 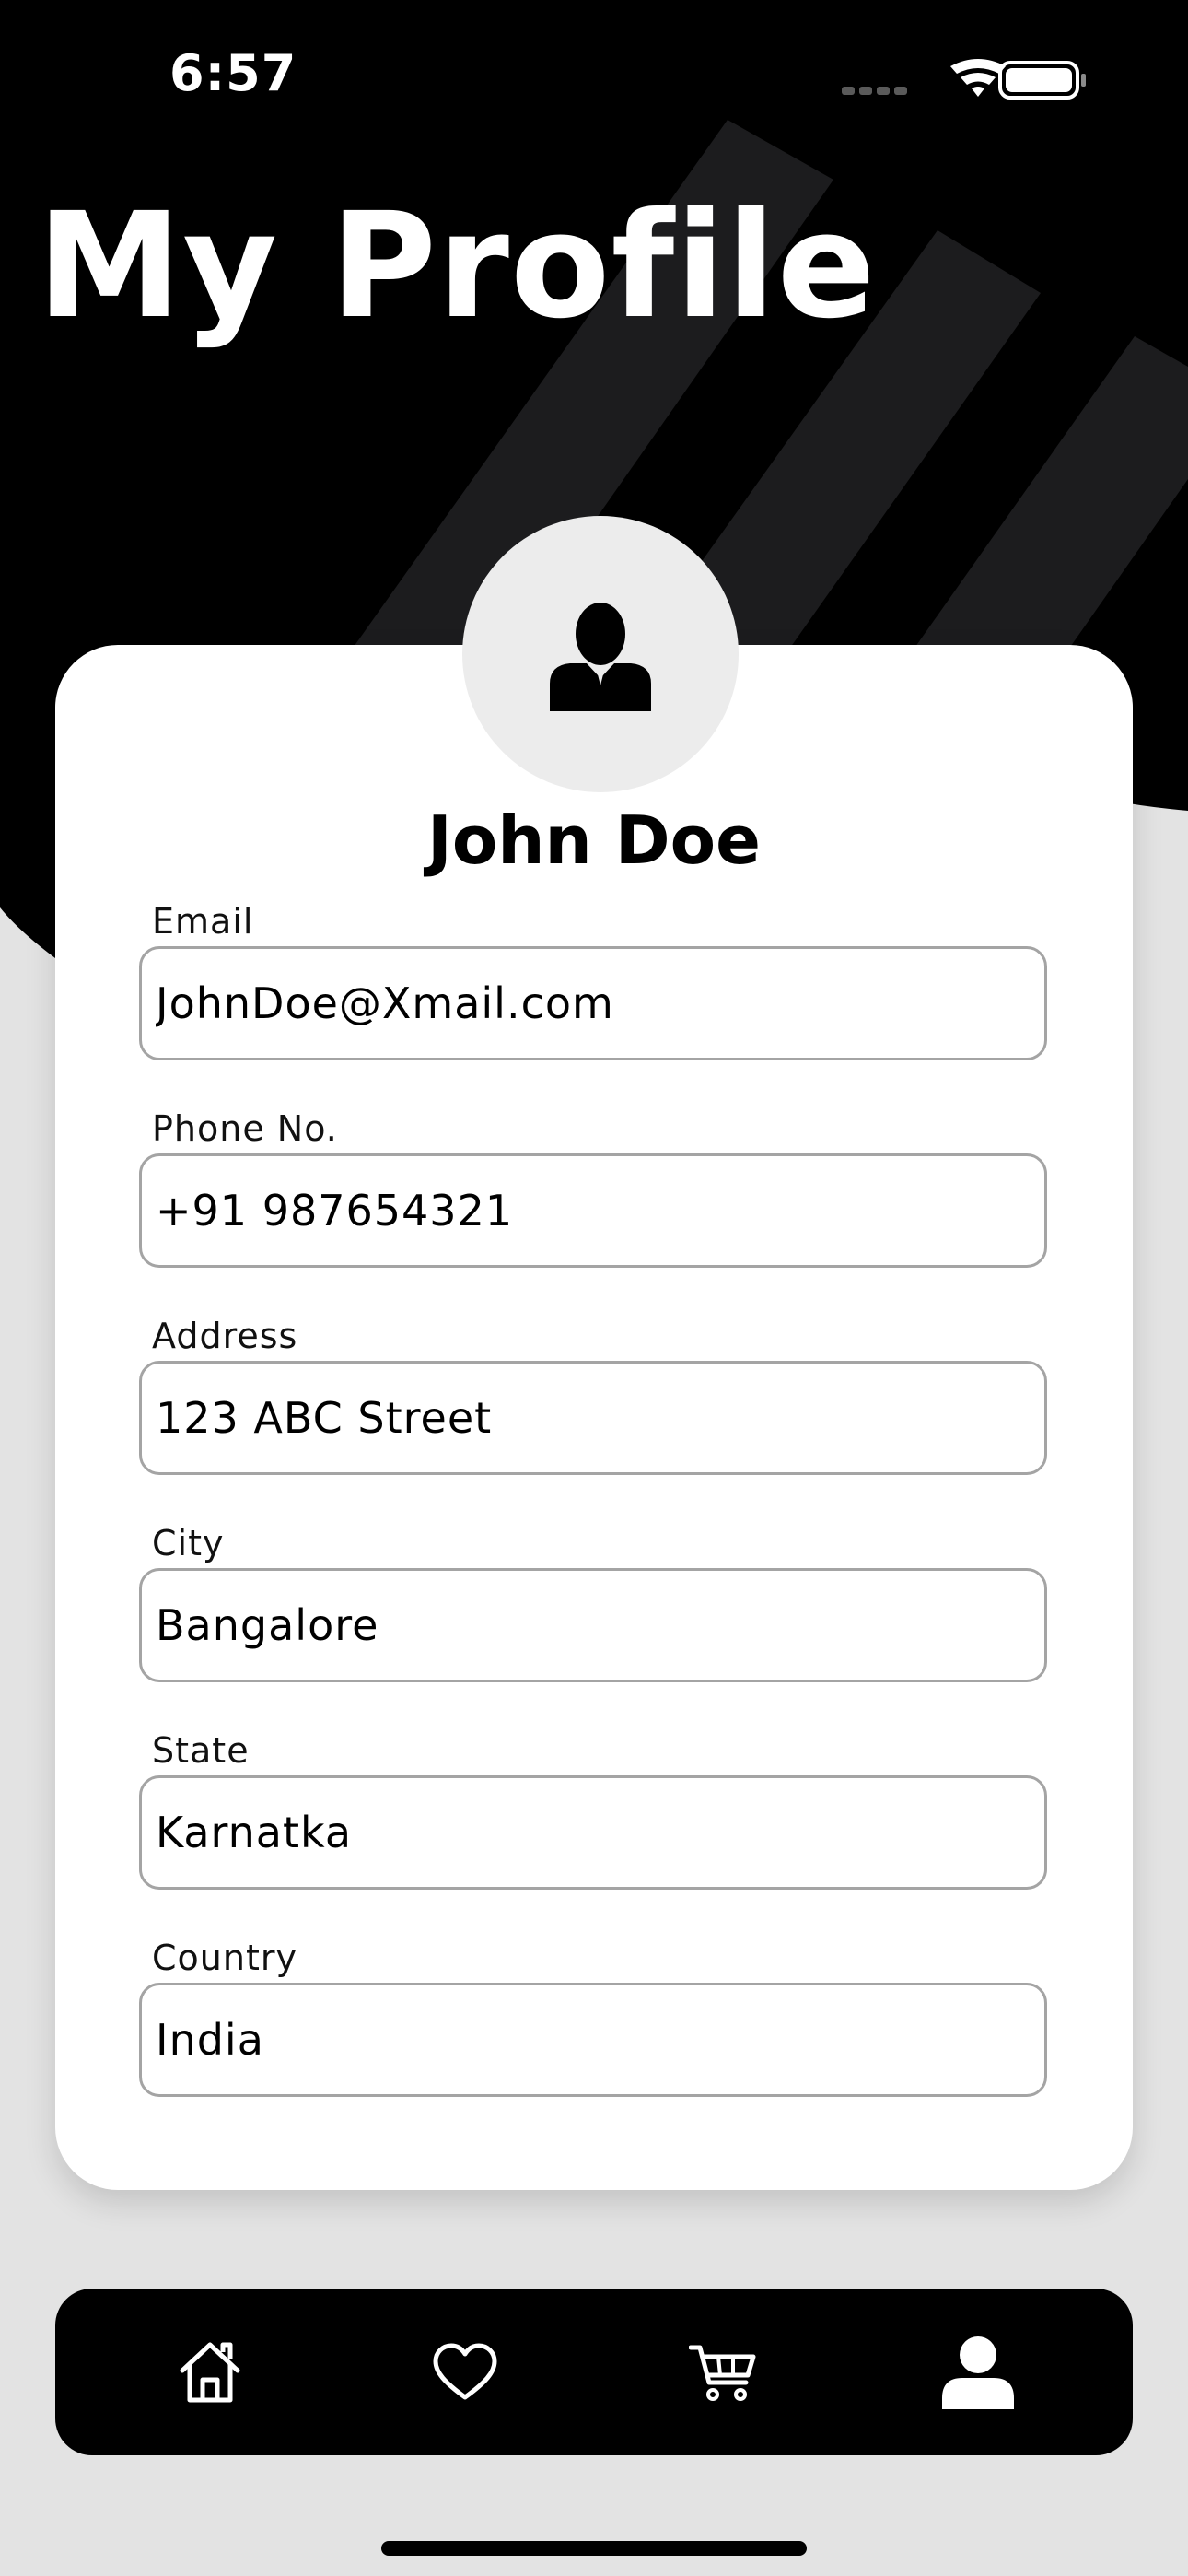 What do you see at coordinates (457, 266) in the screenshot?
I see `page-title: My Profile` at bounding box center [457, 266].